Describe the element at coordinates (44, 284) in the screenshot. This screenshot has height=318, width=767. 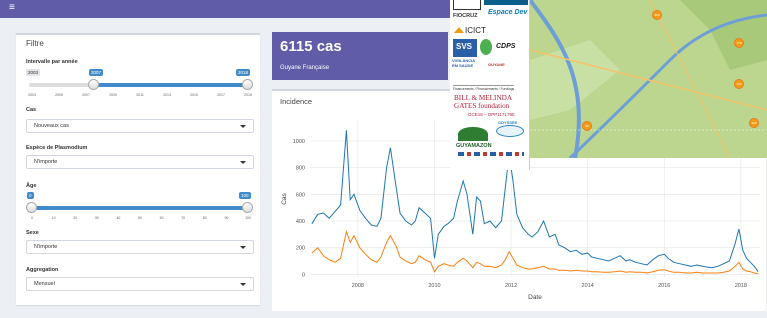
I see `aggregation-select-value: Mensuel` at that location.